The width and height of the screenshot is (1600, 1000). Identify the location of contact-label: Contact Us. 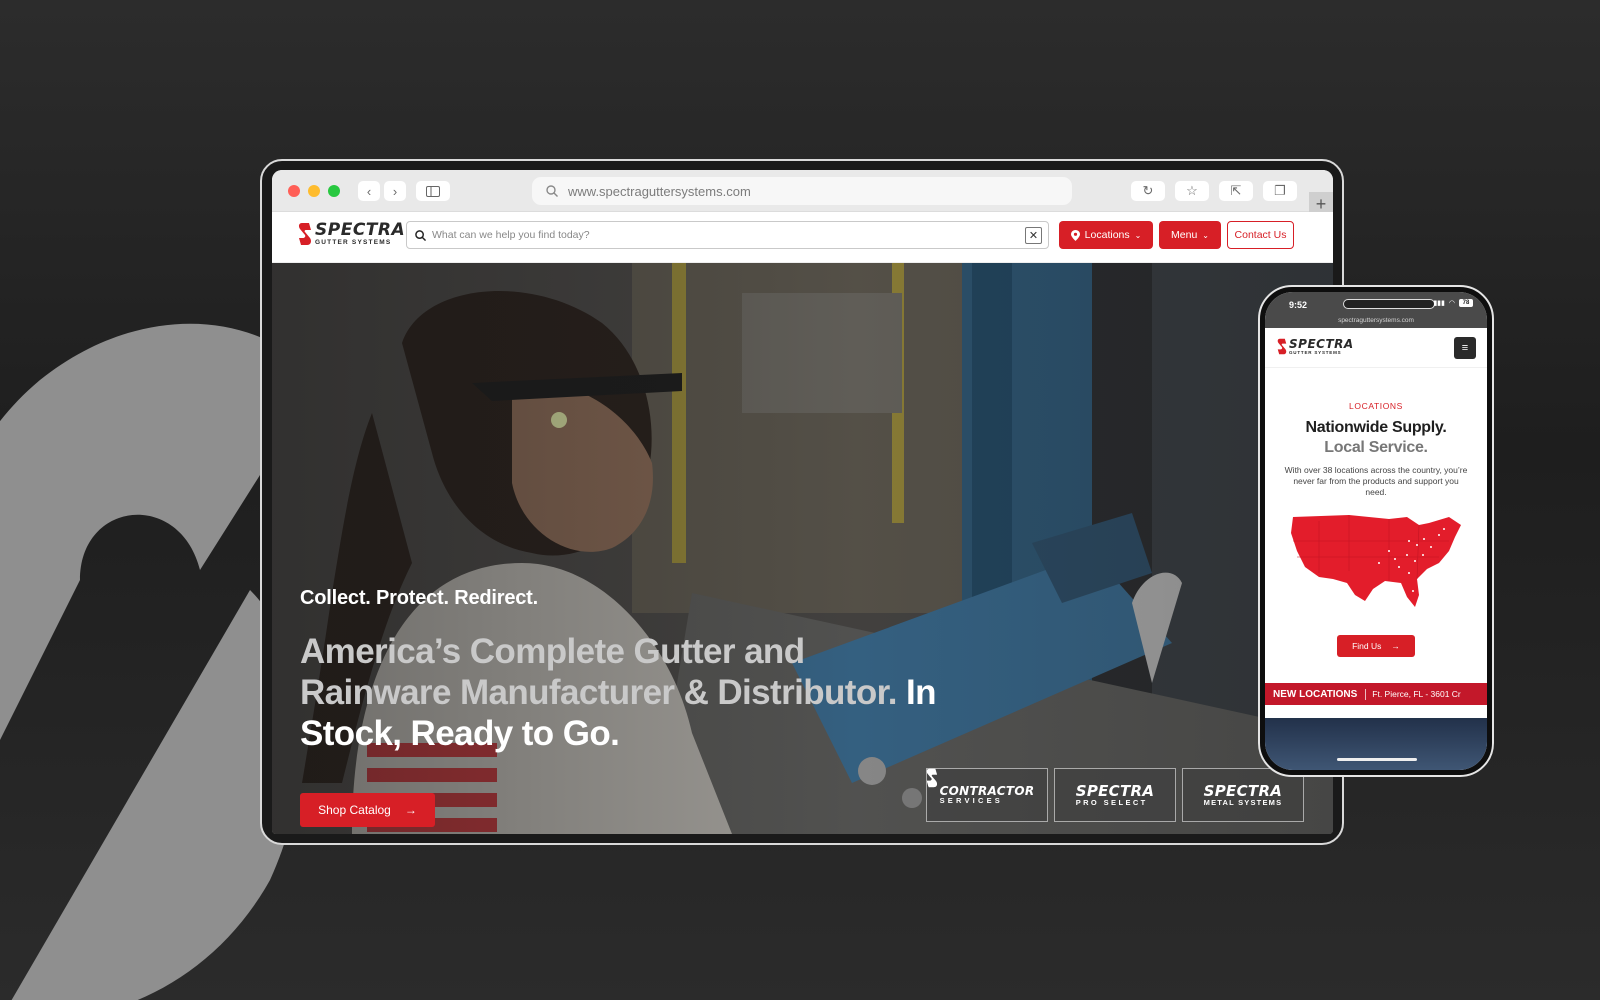
(1260, 235).